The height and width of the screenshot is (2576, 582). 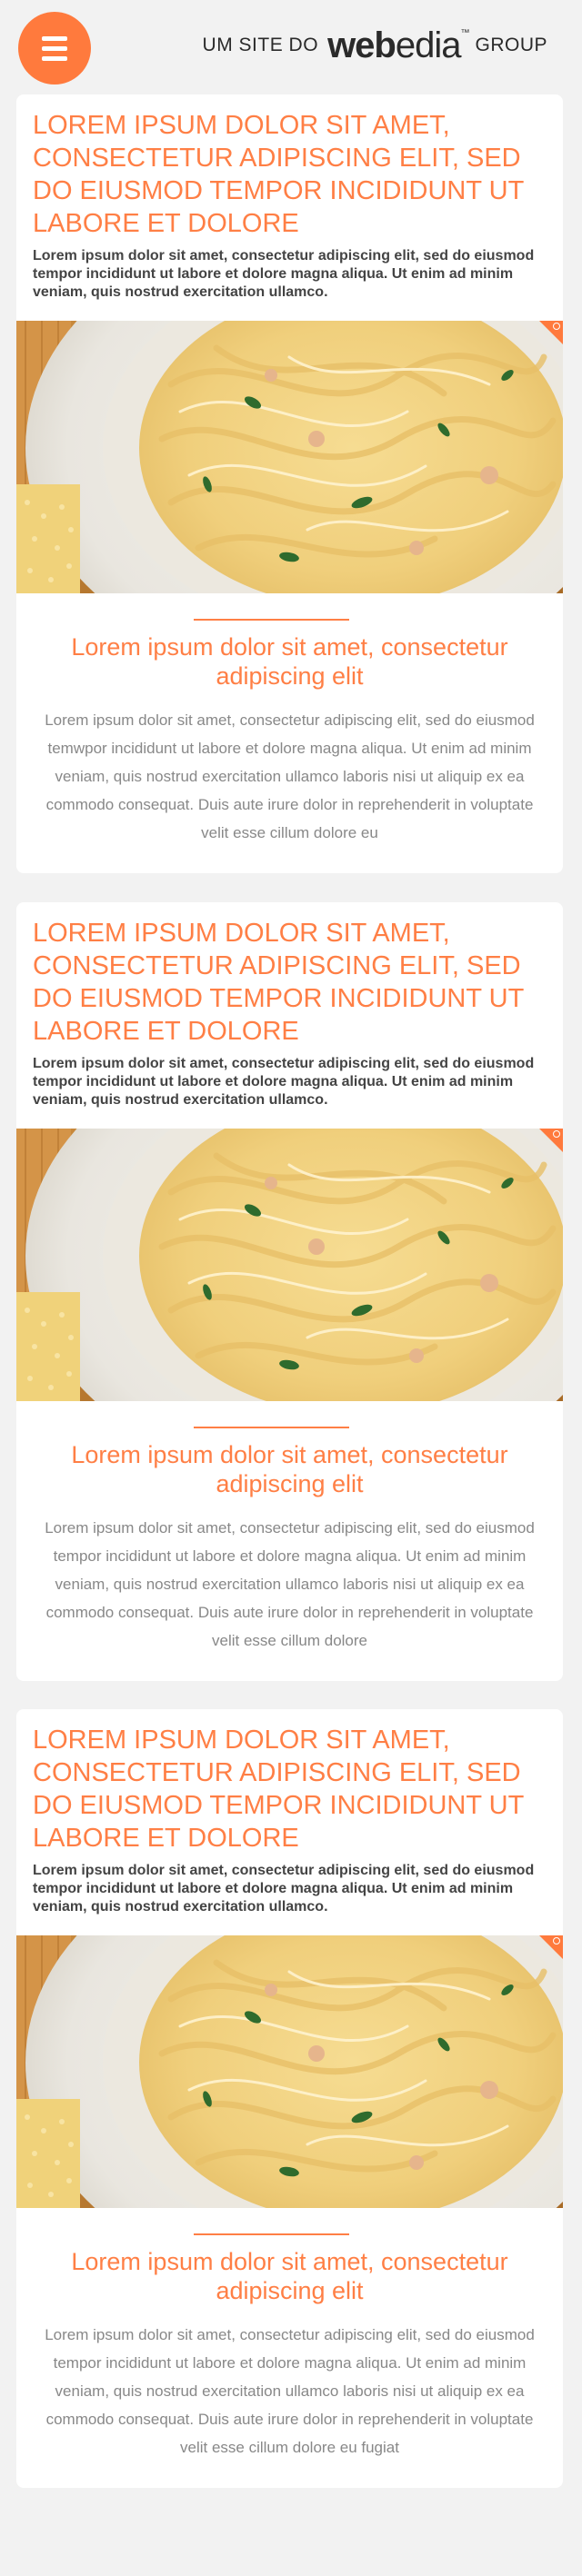 What do you see at coordinates (429, 45) in the screenshot?
I see `logo-light-part: edia` at bounding box center [429, 45].